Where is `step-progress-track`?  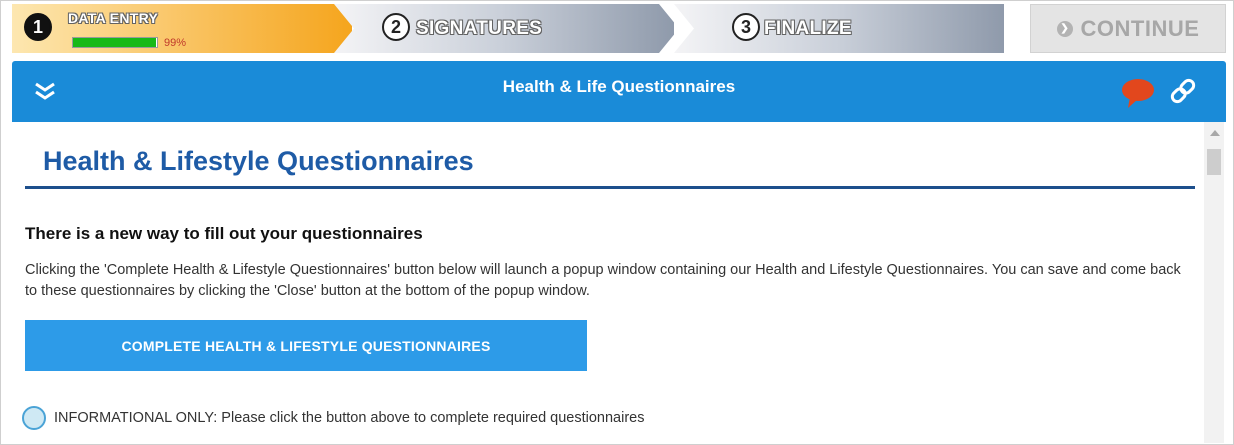 step-progress-track is located at coordinates (115, 42).